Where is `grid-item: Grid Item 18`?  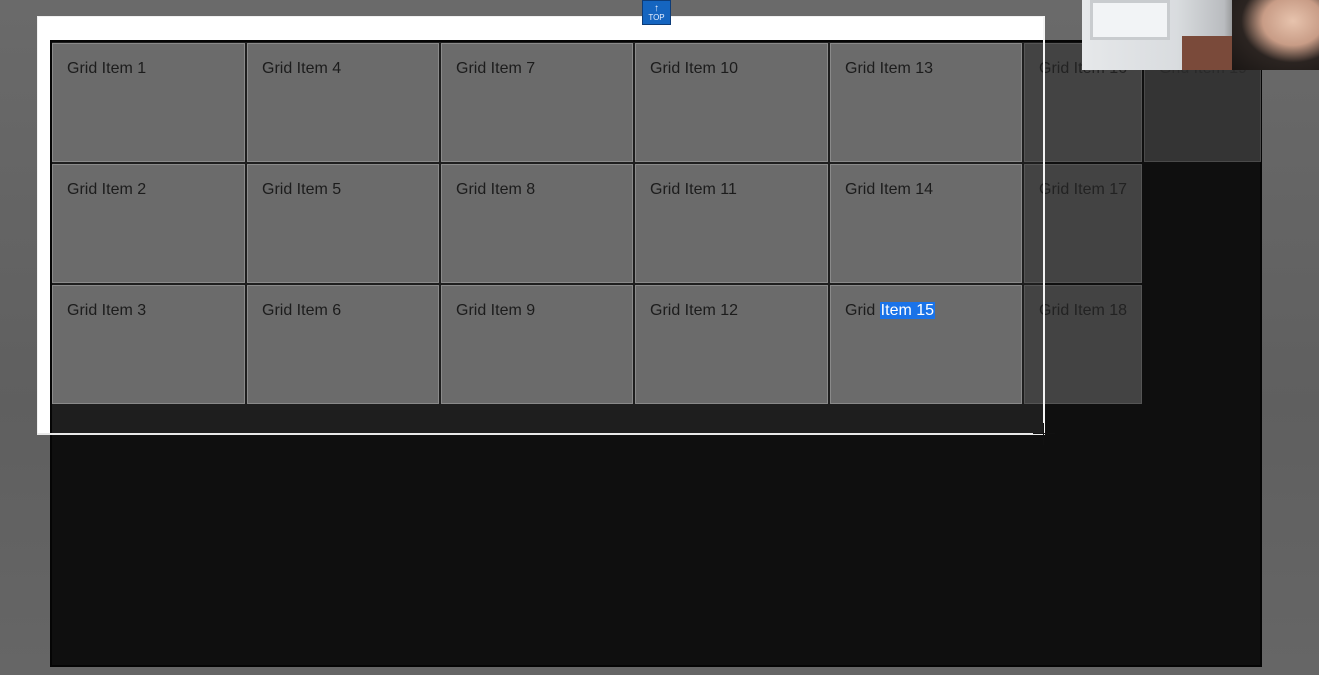 grid-item: Grid Item 18 is located at coordinates (1083, 344).